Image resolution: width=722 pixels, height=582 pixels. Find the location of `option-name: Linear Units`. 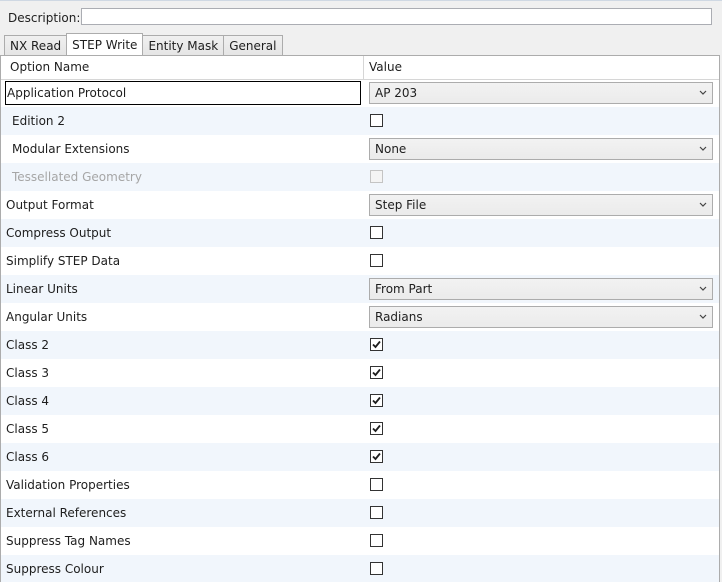

option-name: Linear Units is located at coordinates (42, 289).